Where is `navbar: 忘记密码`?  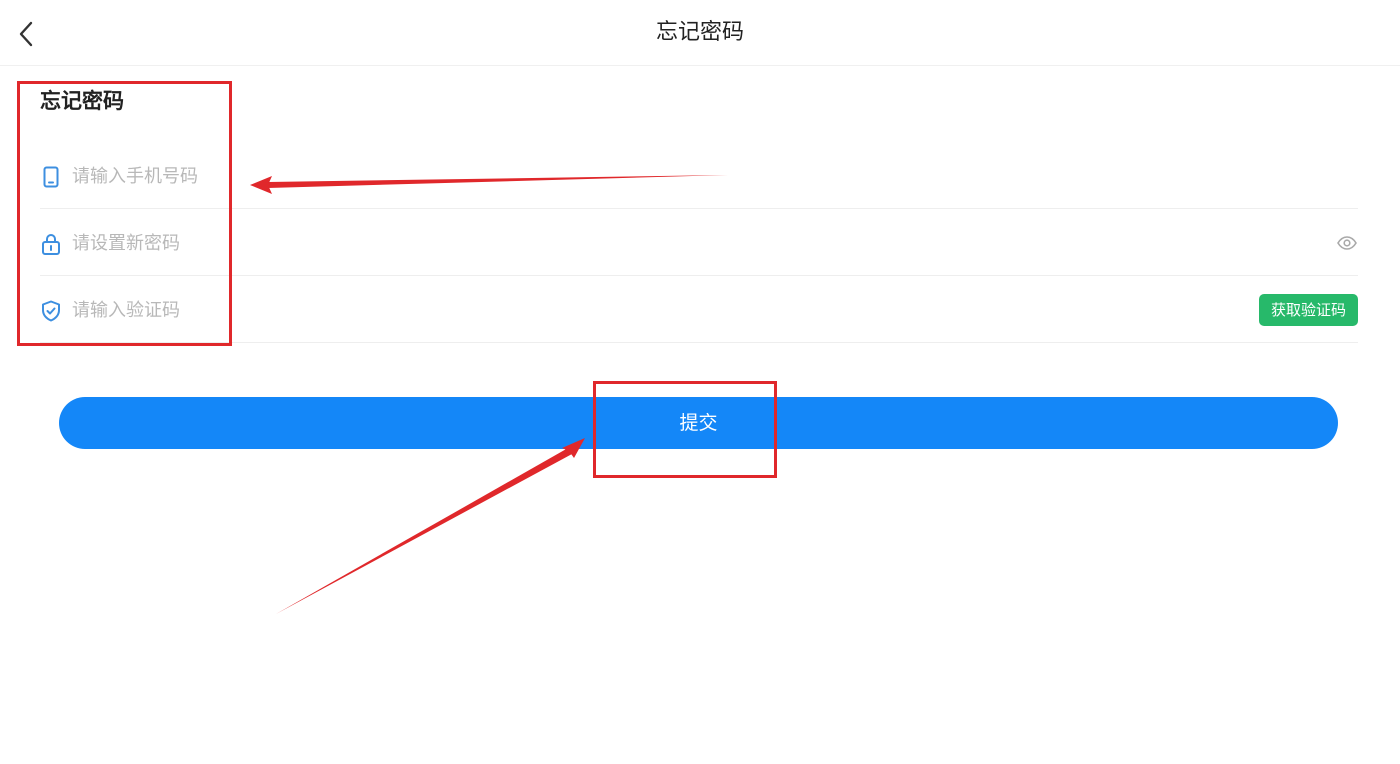 navbar: 忘记密码 is located at coordinates (700, 33).